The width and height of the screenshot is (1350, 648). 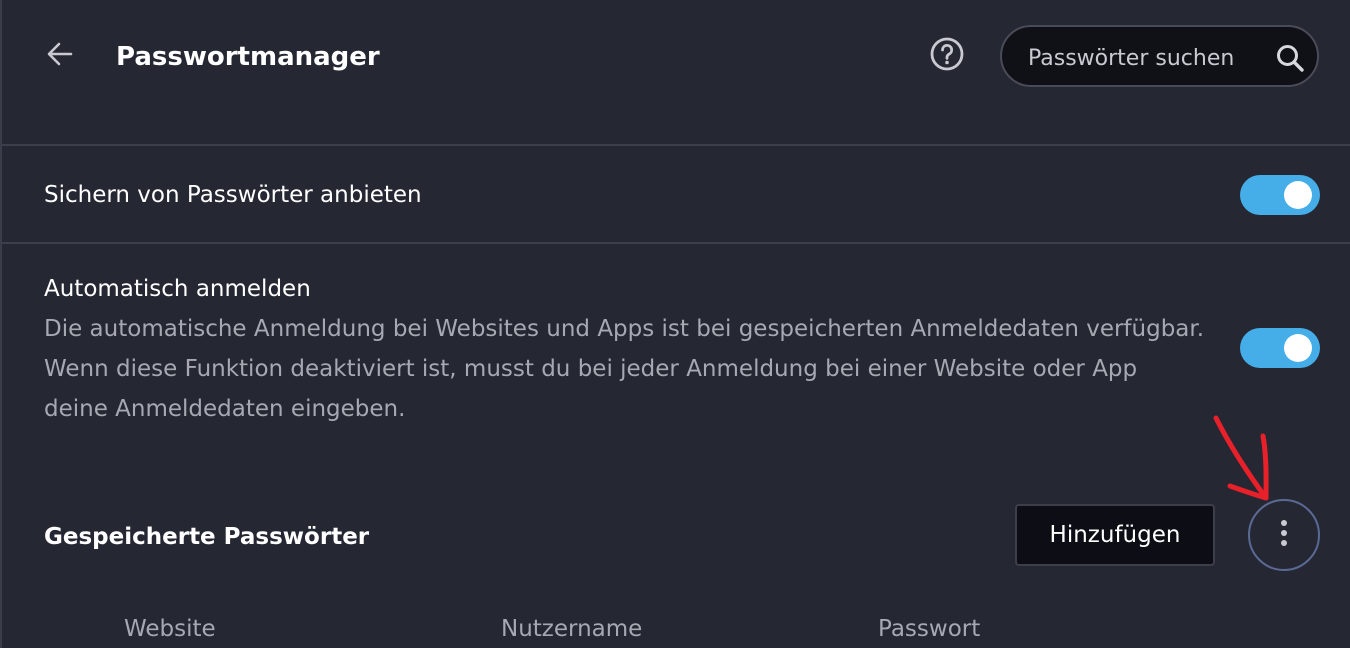 I want to click on help-button, so click(x=947, y=56).